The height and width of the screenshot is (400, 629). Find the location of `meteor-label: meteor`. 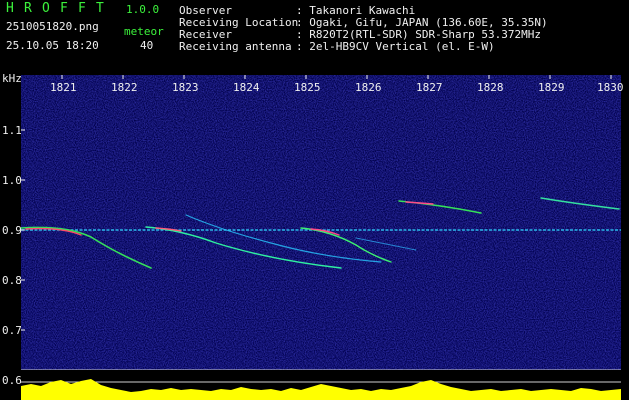

meteor-label: meteor is located at coordinates (144, 31).